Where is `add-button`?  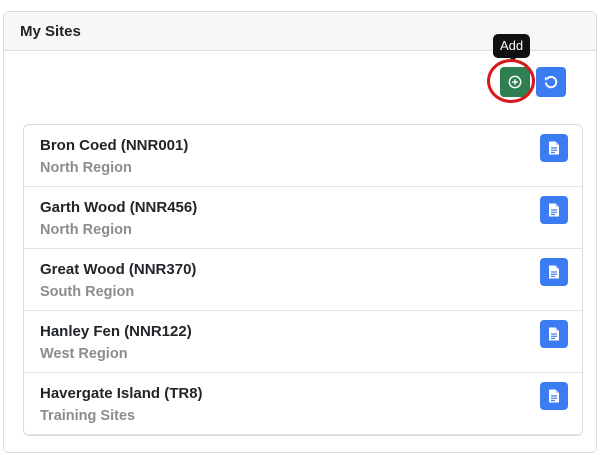 add-button is located at coordinates (515, 82).